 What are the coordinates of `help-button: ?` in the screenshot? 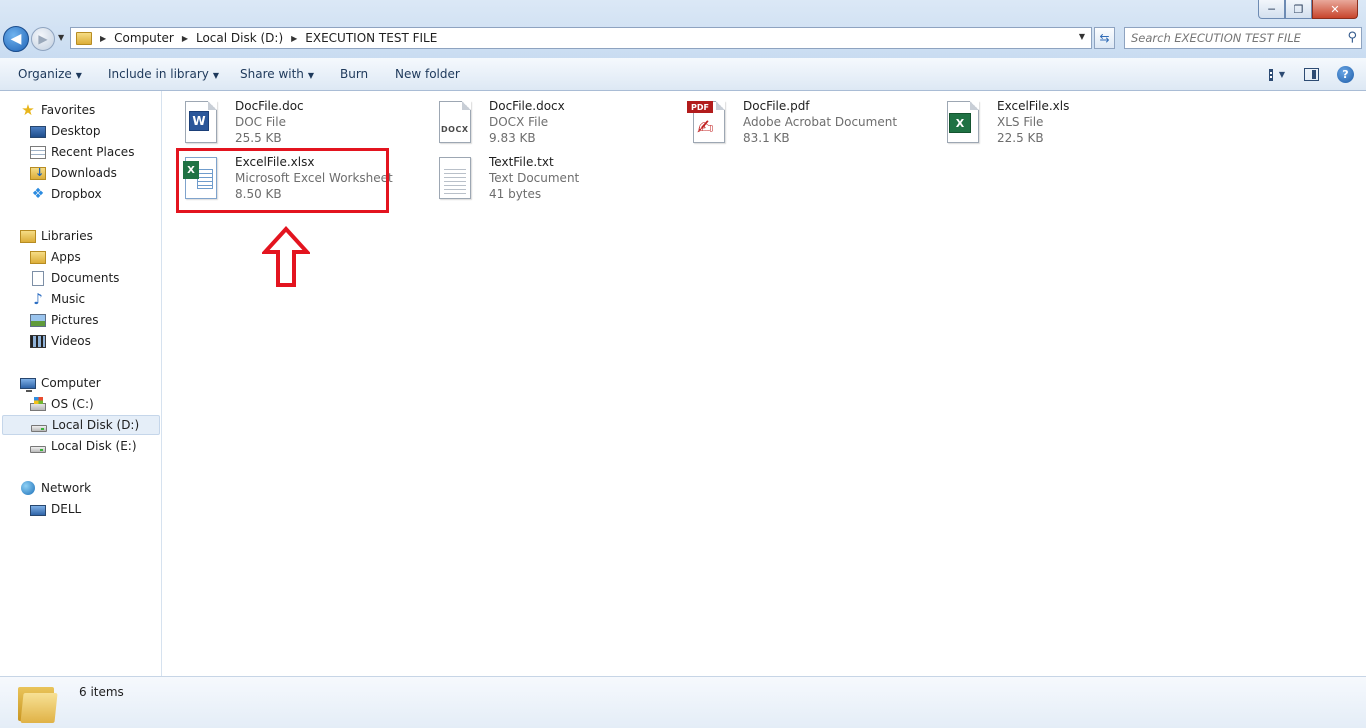 It's located at (1345, 74).